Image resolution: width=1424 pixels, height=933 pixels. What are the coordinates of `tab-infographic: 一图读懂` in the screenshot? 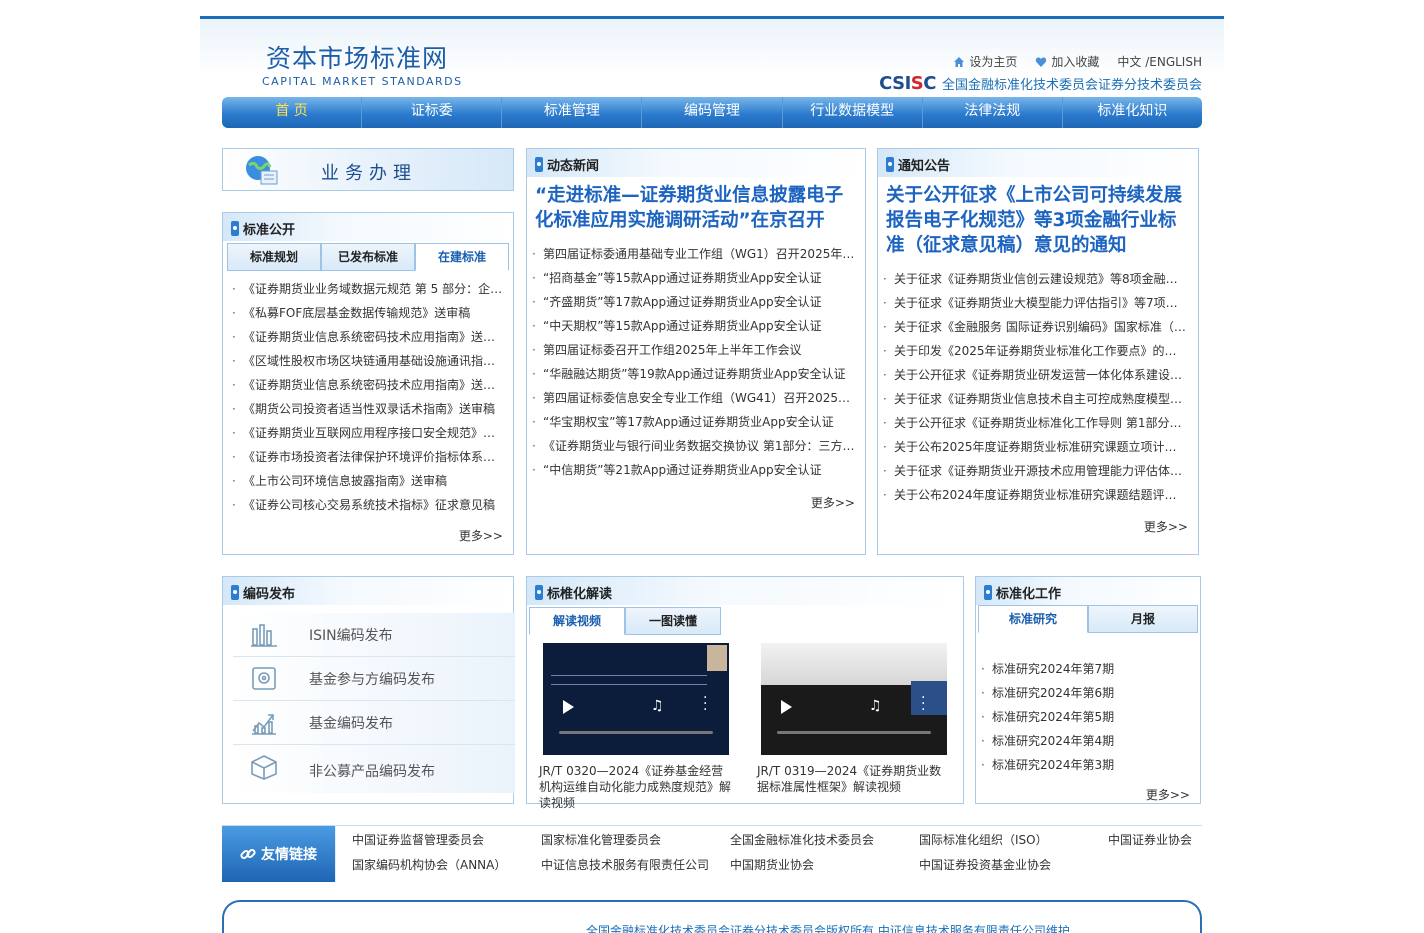 It's located at (673, 621).